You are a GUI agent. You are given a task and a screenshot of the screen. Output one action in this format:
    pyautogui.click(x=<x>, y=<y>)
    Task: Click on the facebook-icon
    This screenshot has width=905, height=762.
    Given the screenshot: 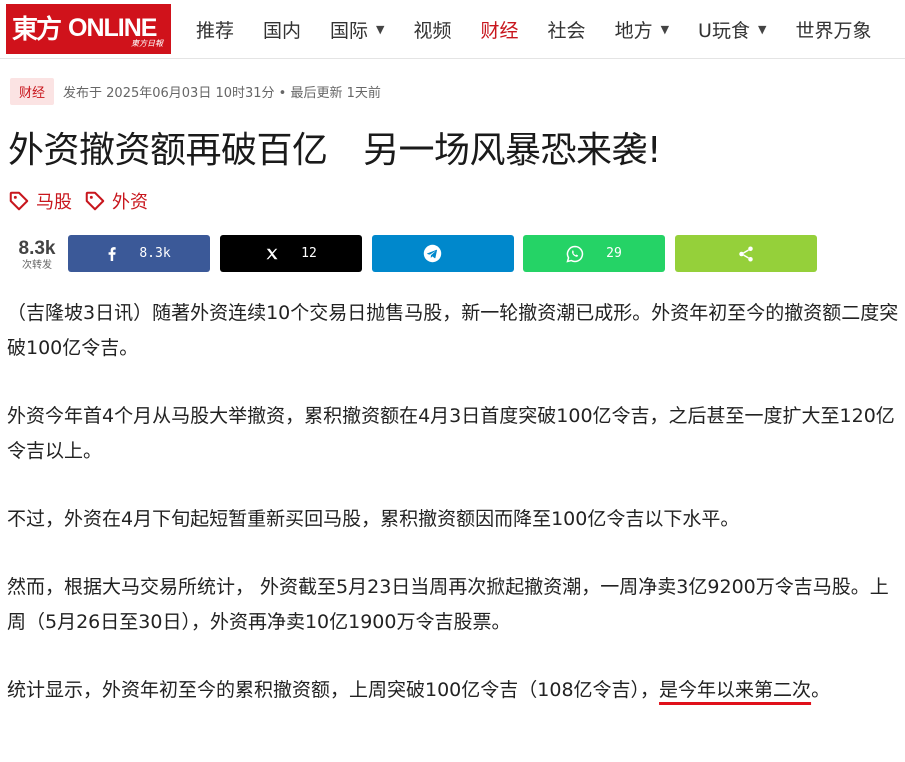 What is the action you would take?
    pyautogui.click(x=112, y=253)
    